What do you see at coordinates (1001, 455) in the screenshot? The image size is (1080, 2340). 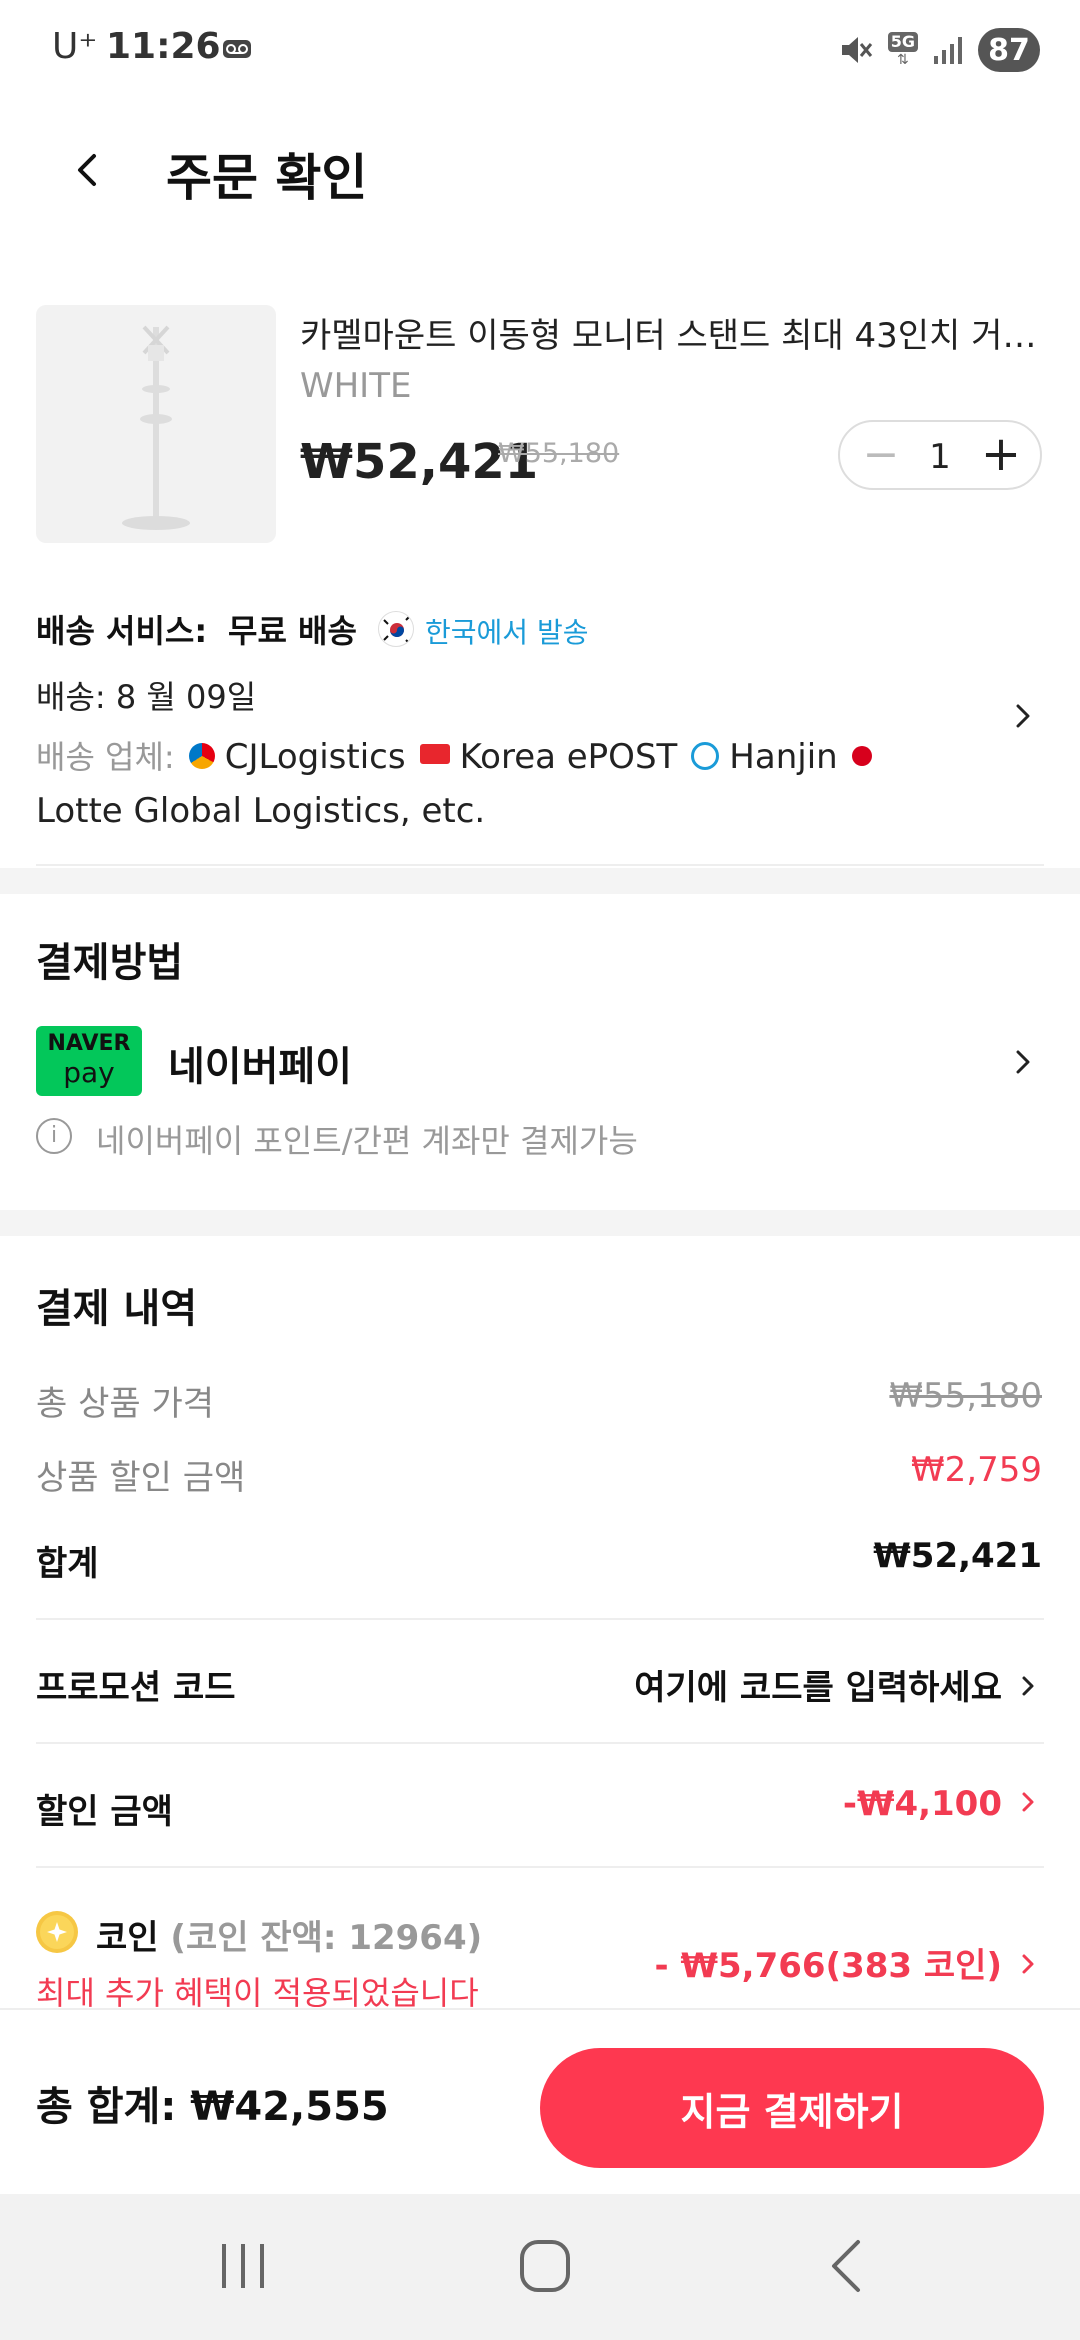 I see `increase-quantity-button: +` at bounding box center [1001, 455].